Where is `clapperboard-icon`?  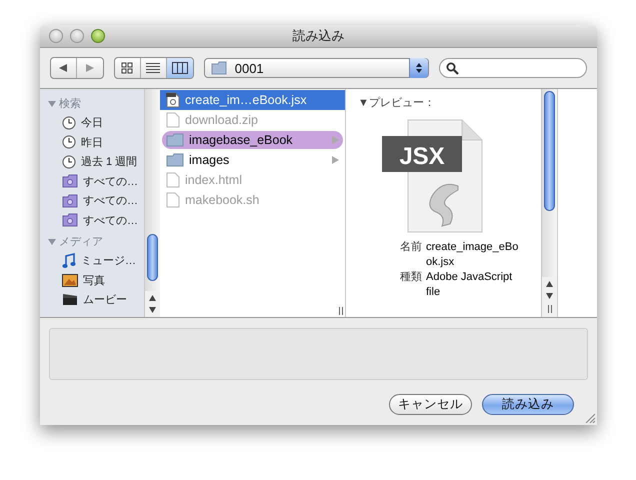 clapperboard-icon is located at coordinates (70, 299).